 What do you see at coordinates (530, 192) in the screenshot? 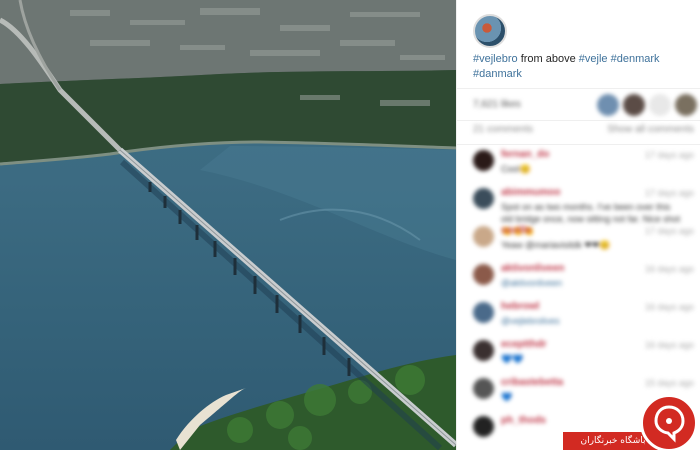
I see `commenter-username: abimmumoo` at bounding box center [530, 192].